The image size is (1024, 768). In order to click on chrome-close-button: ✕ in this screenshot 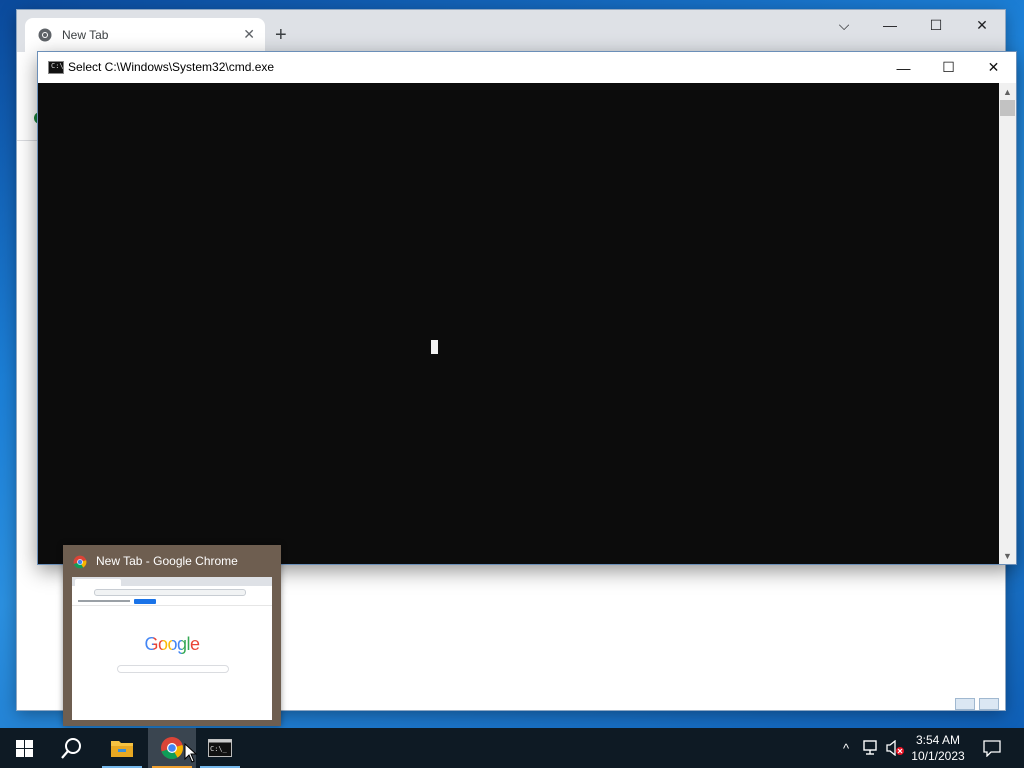, I will do `click(982, 25)`.